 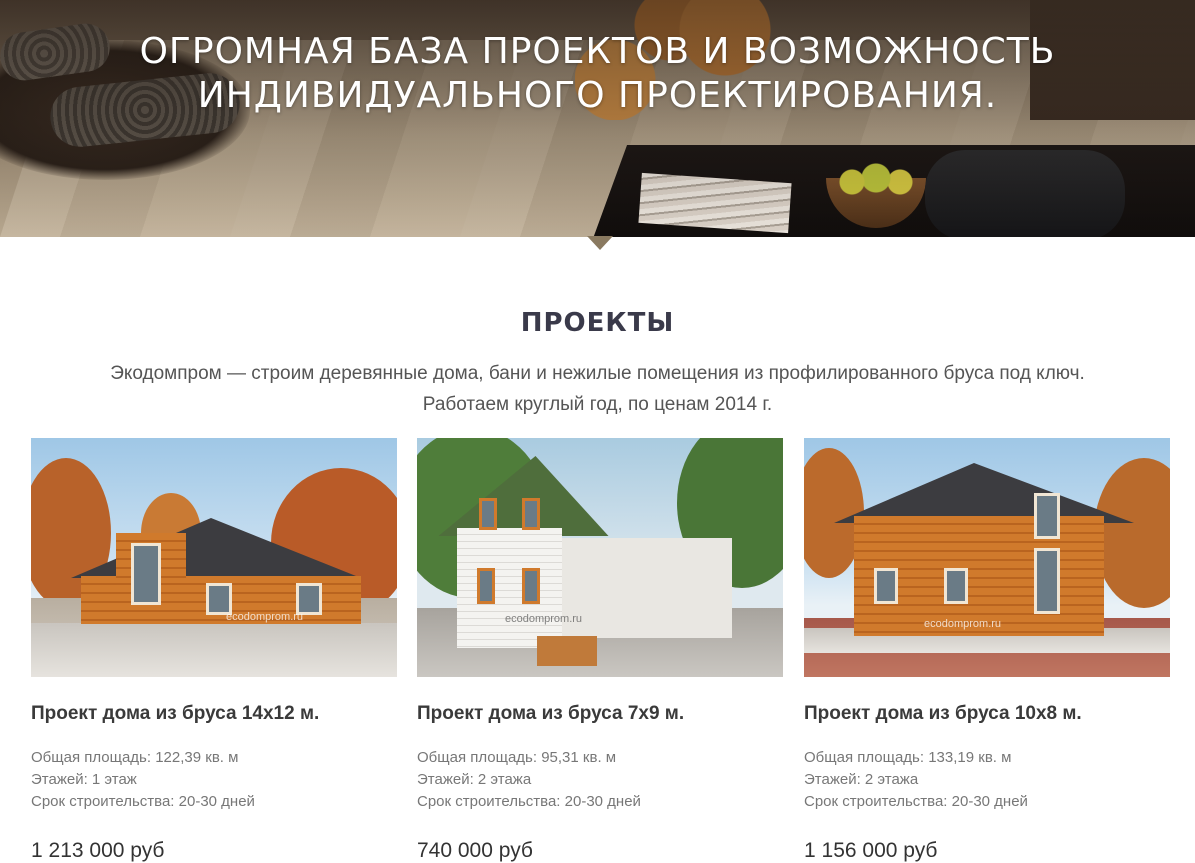 What do you see at coordinates (84, 779) in the screenshot?
I see `project-floors: Этажей: 1 этаж` at bounding box center [84, 779].